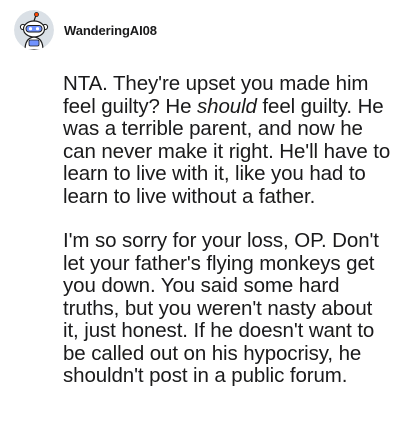  I want to click on username: WanderingAI08, so click(110, 30).